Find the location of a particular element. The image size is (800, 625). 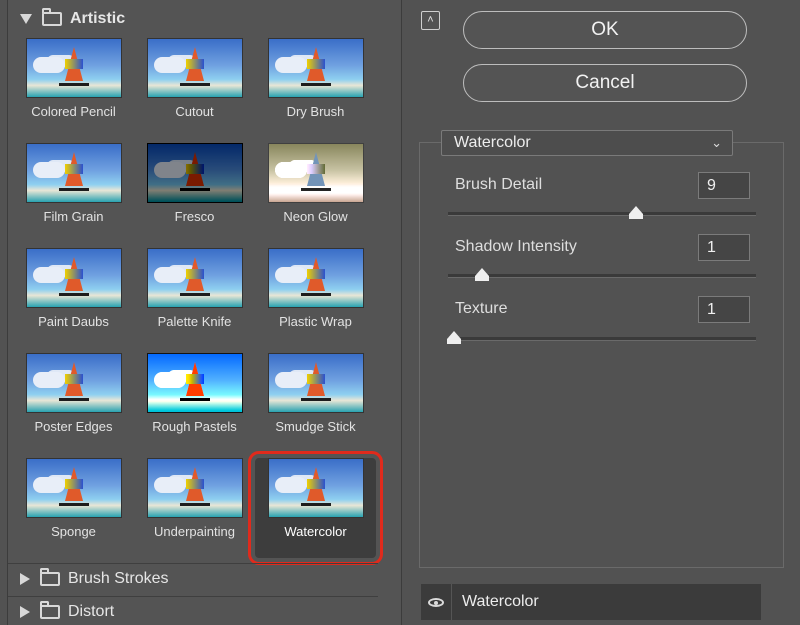

shadow-intensity-slider is located at coordinates (602, 274).